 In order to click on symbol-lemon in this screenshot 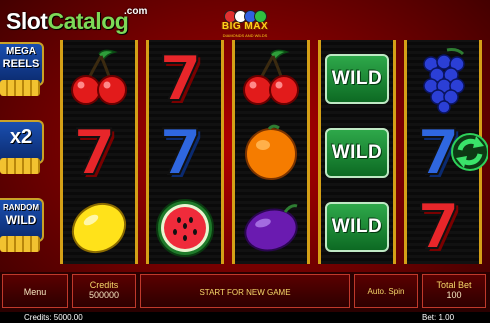, I will do `click(99, 227)`.